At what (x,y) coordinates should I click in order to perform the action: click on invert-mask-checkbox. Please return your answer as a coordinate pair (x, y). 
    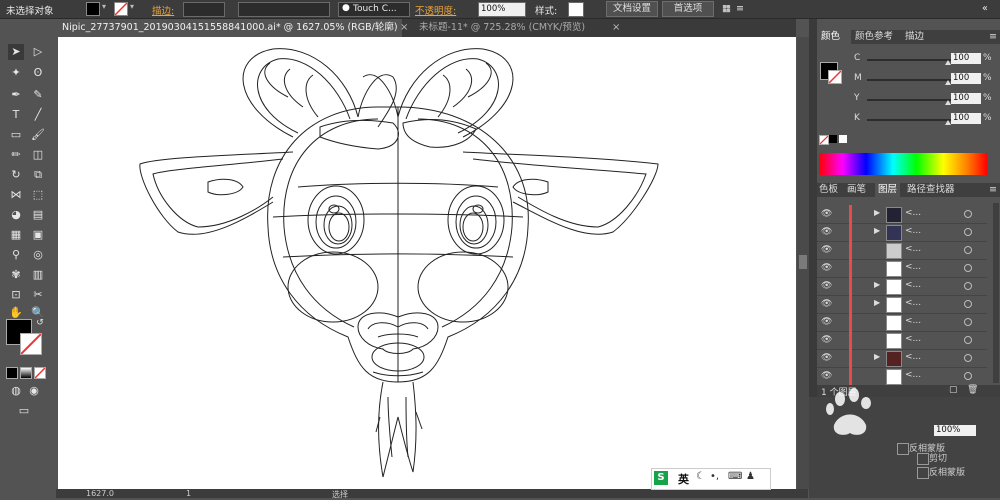
    Looking at the image, I should click on (923, 473).